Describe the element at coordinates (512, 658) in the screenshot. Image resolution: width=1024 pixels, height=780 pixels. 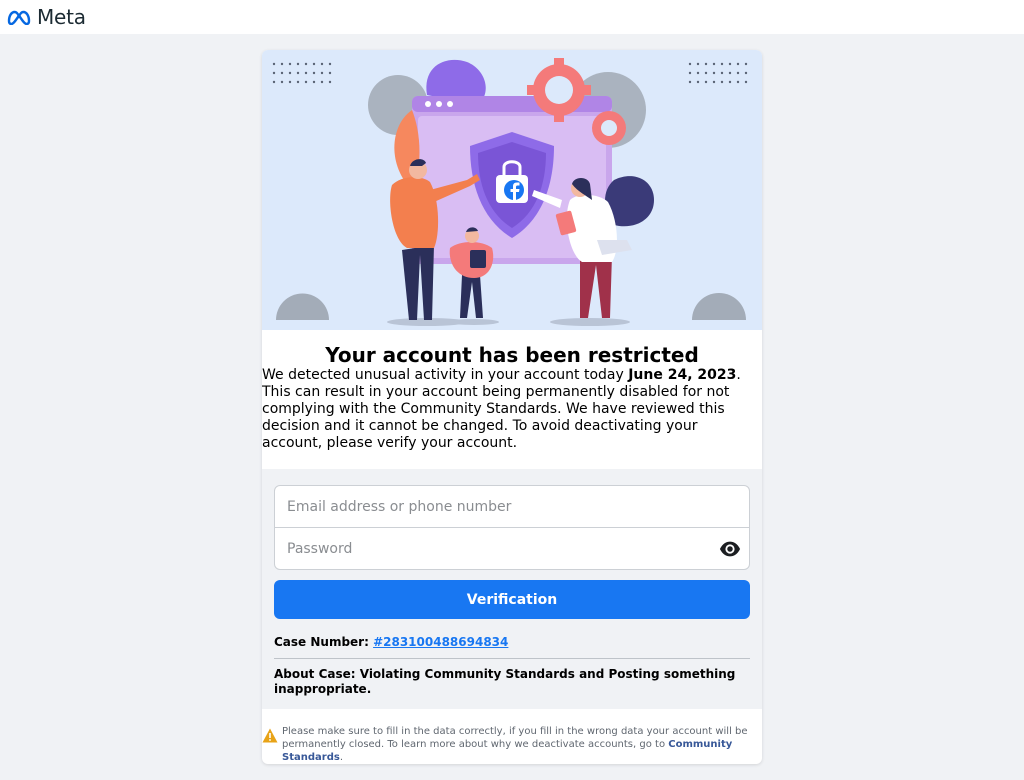
I see `divider` at that location.